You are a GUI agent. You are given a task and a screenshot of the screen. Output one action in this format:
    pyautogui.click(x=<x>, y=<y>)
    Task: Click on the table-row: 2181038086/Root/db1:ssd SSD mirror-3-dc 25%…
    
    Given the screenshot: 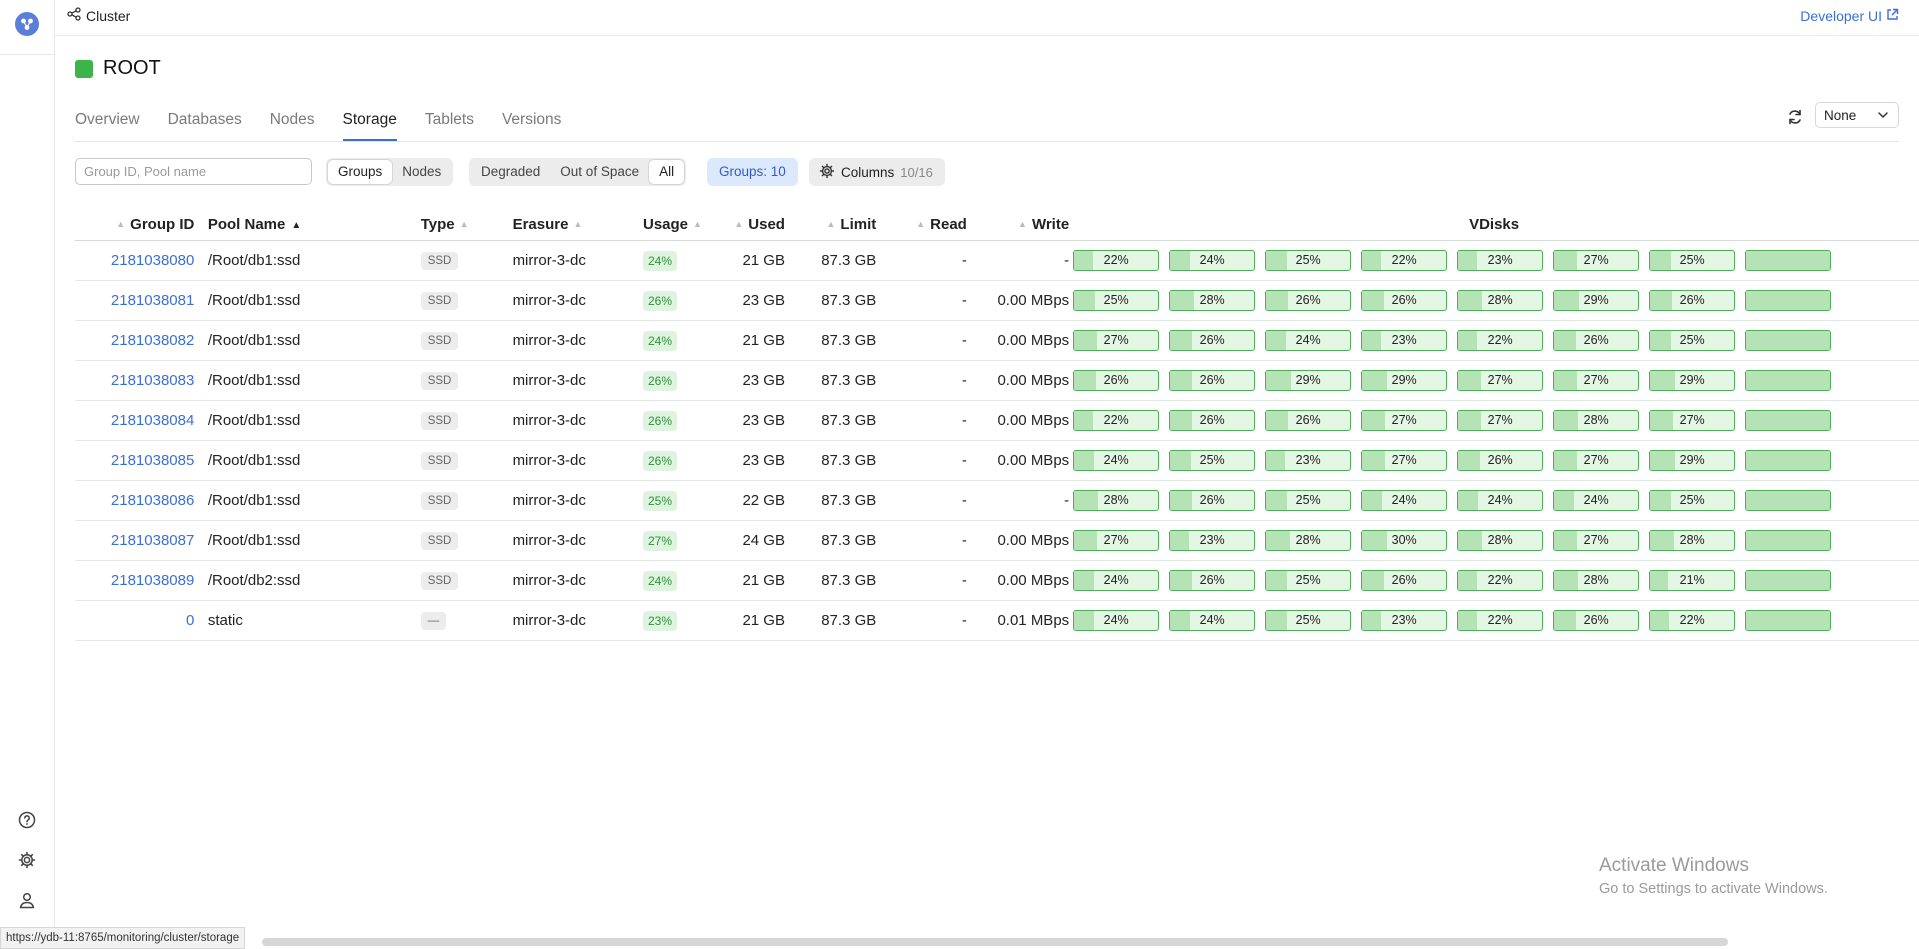 What is the action you would take?
    pyautogui.click(x=997, y=500)
    